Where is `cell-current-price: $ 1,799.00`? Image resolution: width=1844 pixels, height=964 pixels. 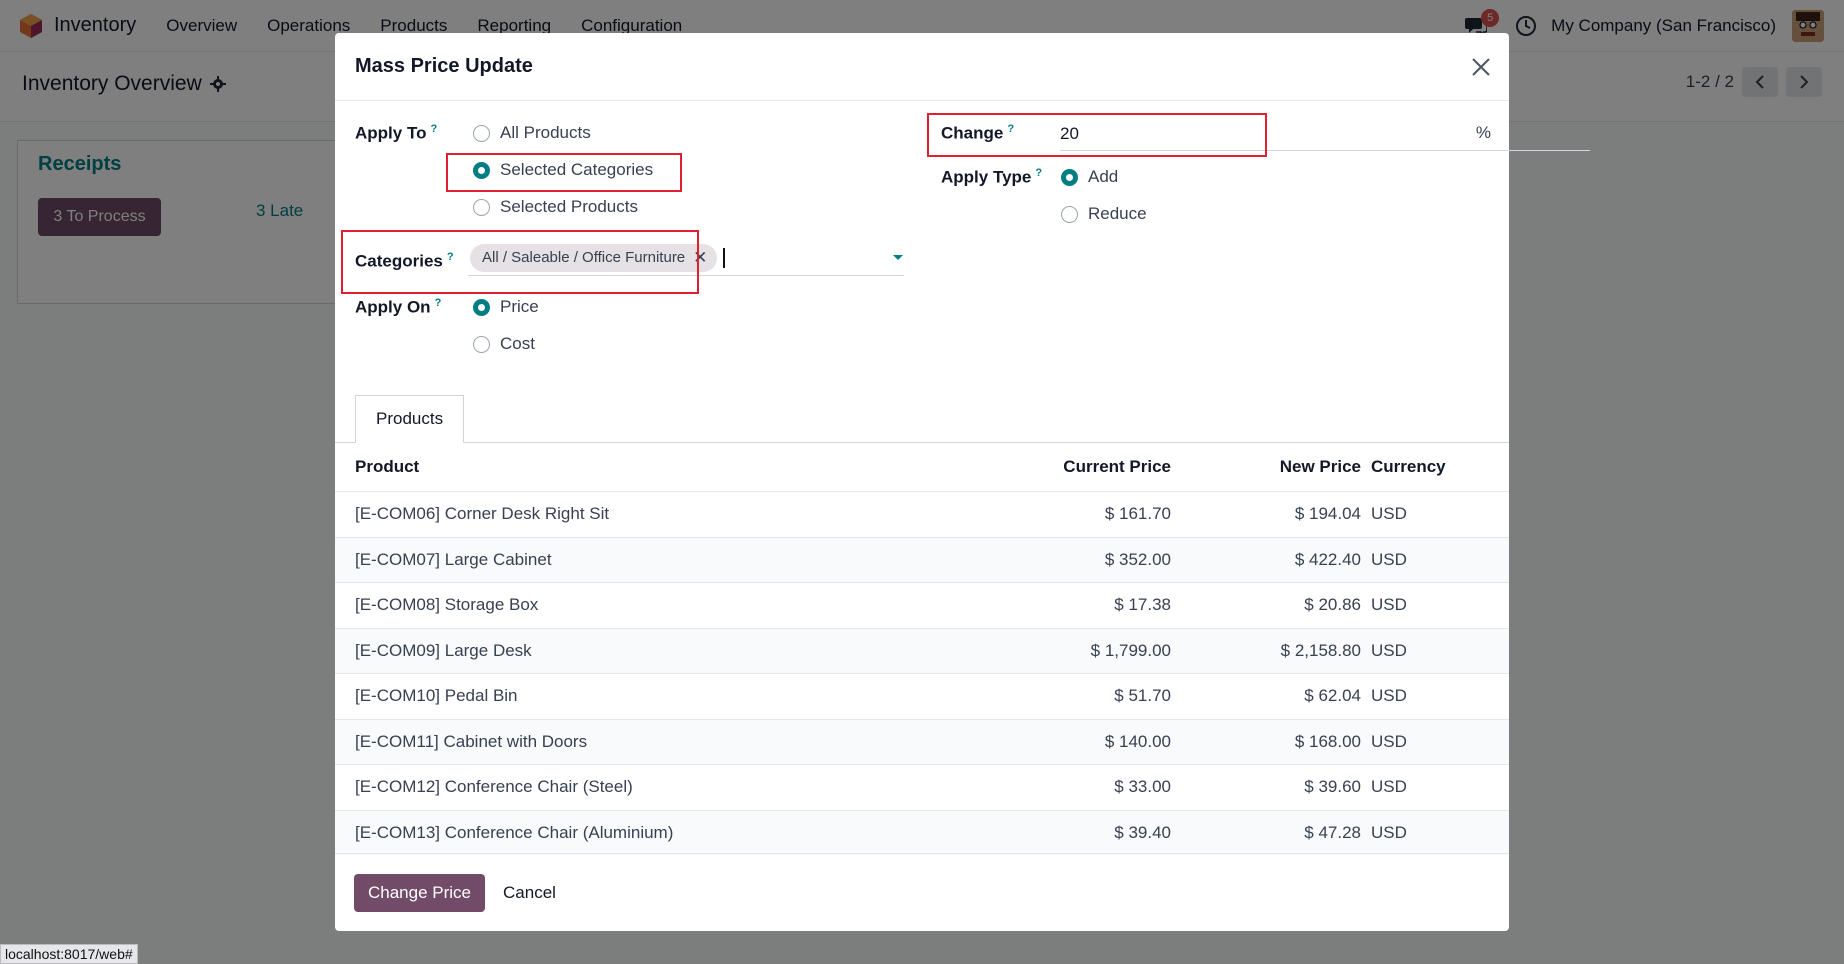
cell-current-price: $ 1,799.00 is located at coordinates (1130, 650).